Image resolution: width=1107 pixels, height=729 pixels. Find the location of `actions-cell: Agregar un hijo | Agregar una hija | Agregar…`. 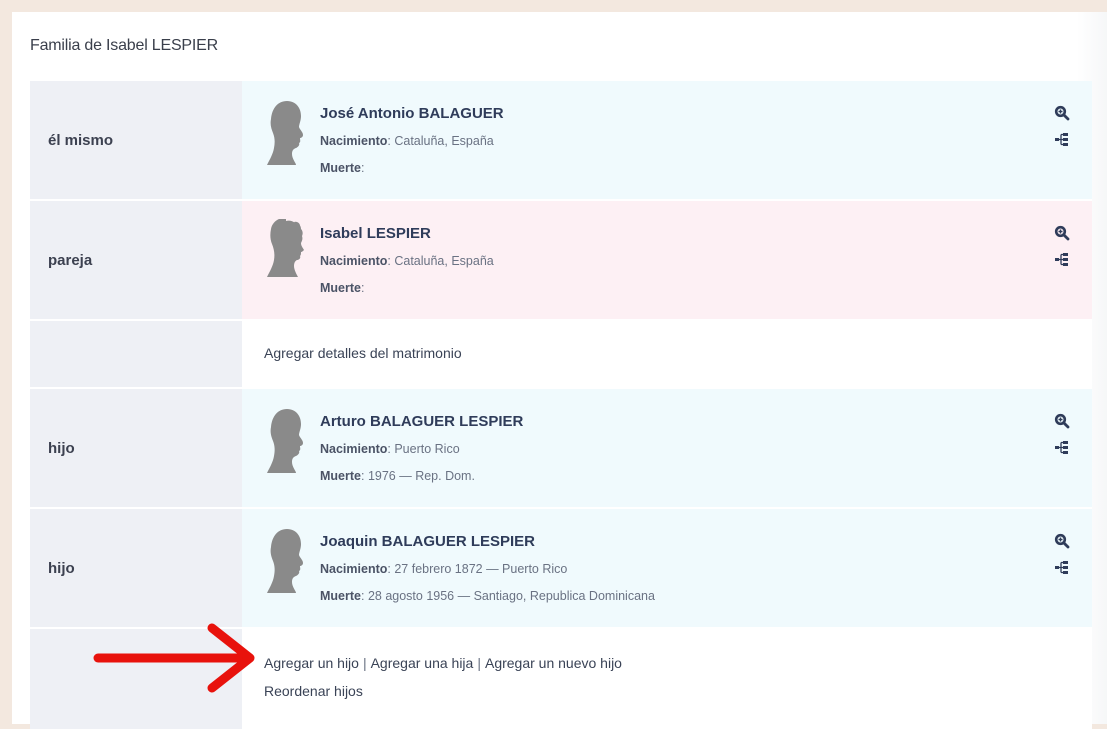

actions-cell: Agregar un hijo | Agregar una hija | Agregar… is located at coordinates (667, 679).